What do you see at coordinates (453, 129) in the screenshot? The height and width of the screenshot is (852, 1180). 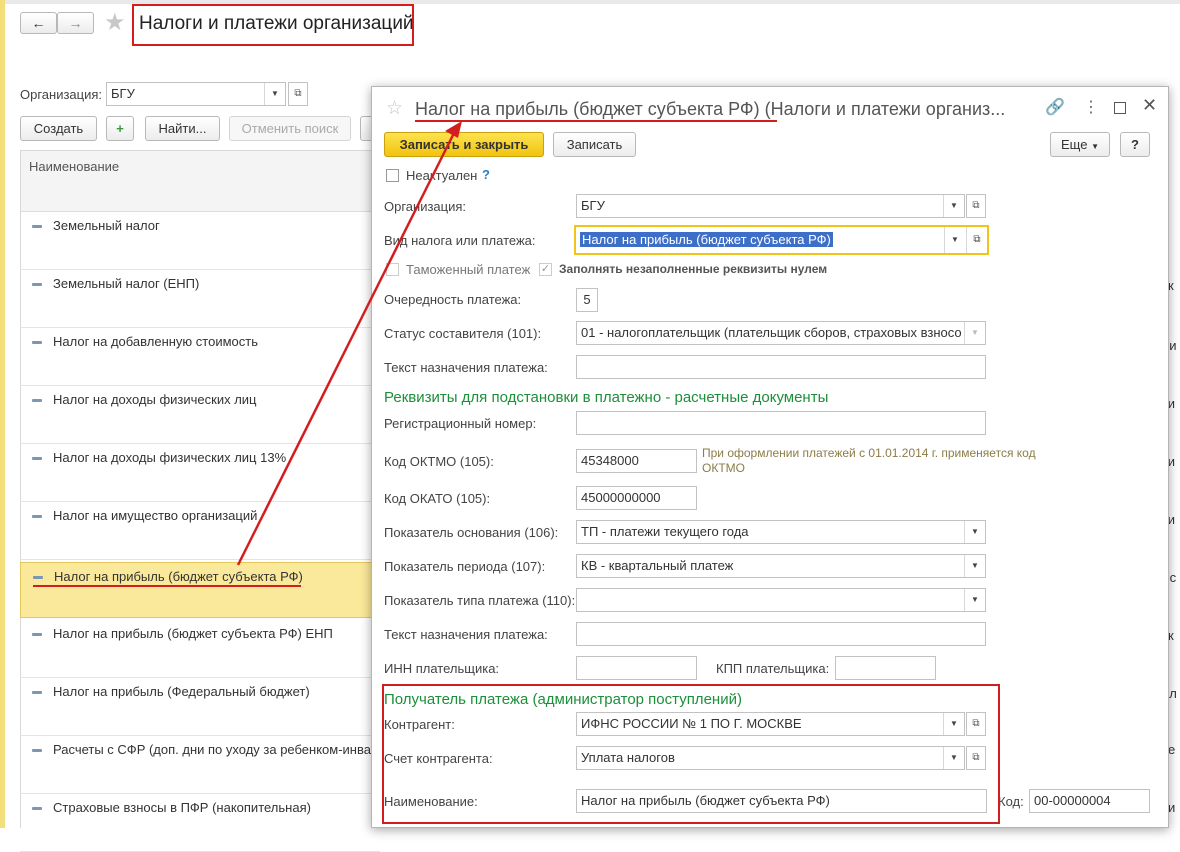 I see `arrow-head` at bounding box center [453, 129].